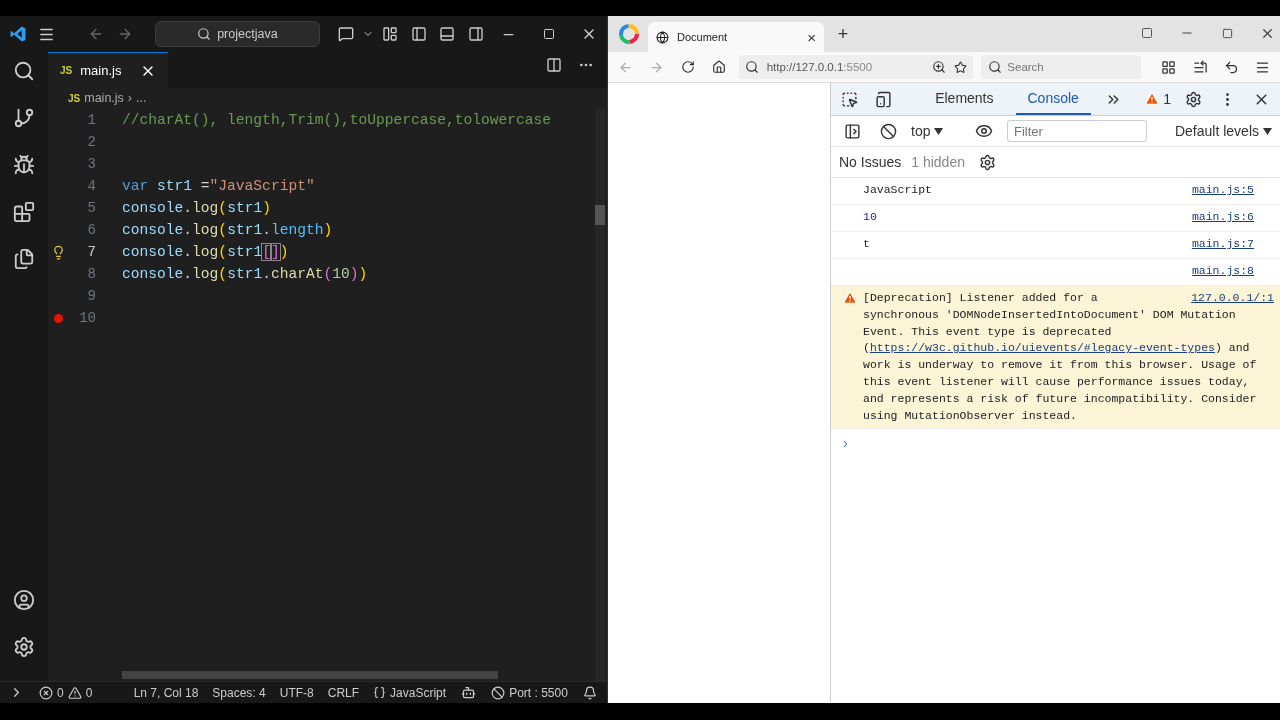  Describe the element at coordinates (74, 98) in the screenshot. I see `js-file-icon: JS` at that location.